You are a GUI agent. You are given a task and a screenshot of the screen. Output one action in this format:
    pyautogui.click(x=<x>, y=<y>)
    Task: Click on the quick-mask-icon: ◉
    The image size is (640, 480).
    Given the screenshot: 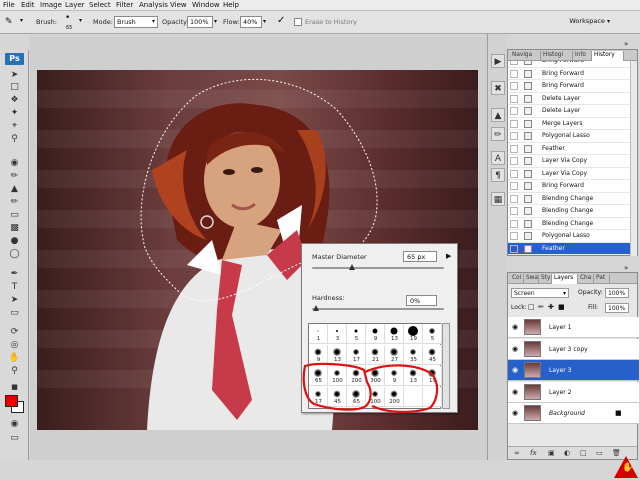 What is the action you would take?
    pyautogui.click(x=14, y=424)
    